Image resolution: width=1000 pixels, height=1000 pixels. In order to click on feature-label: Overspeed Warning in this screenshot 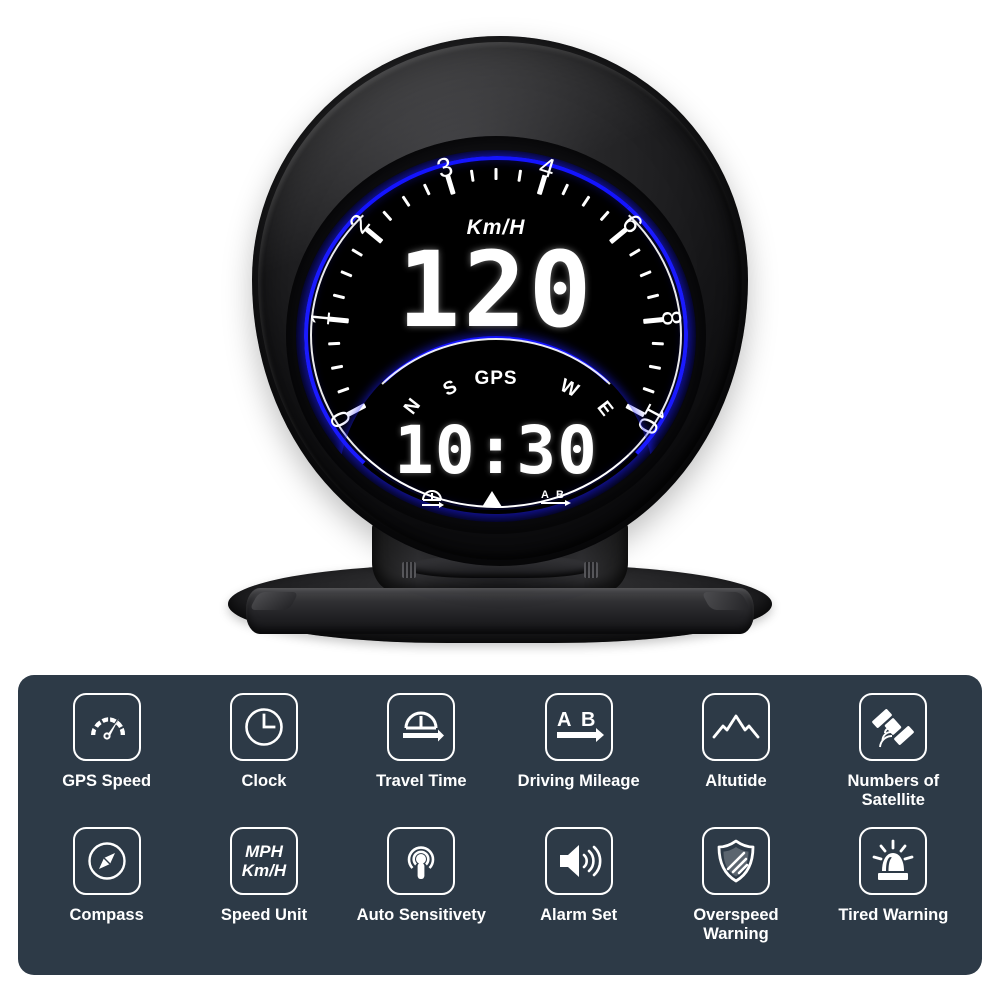, I will do `click(736, 925)`.